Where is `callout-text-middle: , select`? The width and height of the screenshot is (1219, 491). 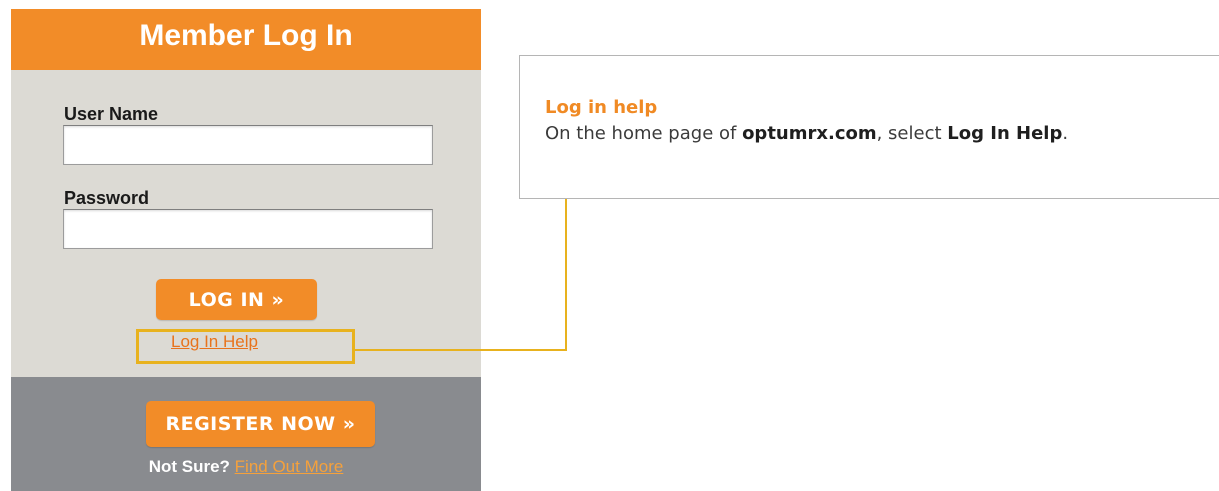 callout-text-middle: , select is located at coordinates (912, 133).